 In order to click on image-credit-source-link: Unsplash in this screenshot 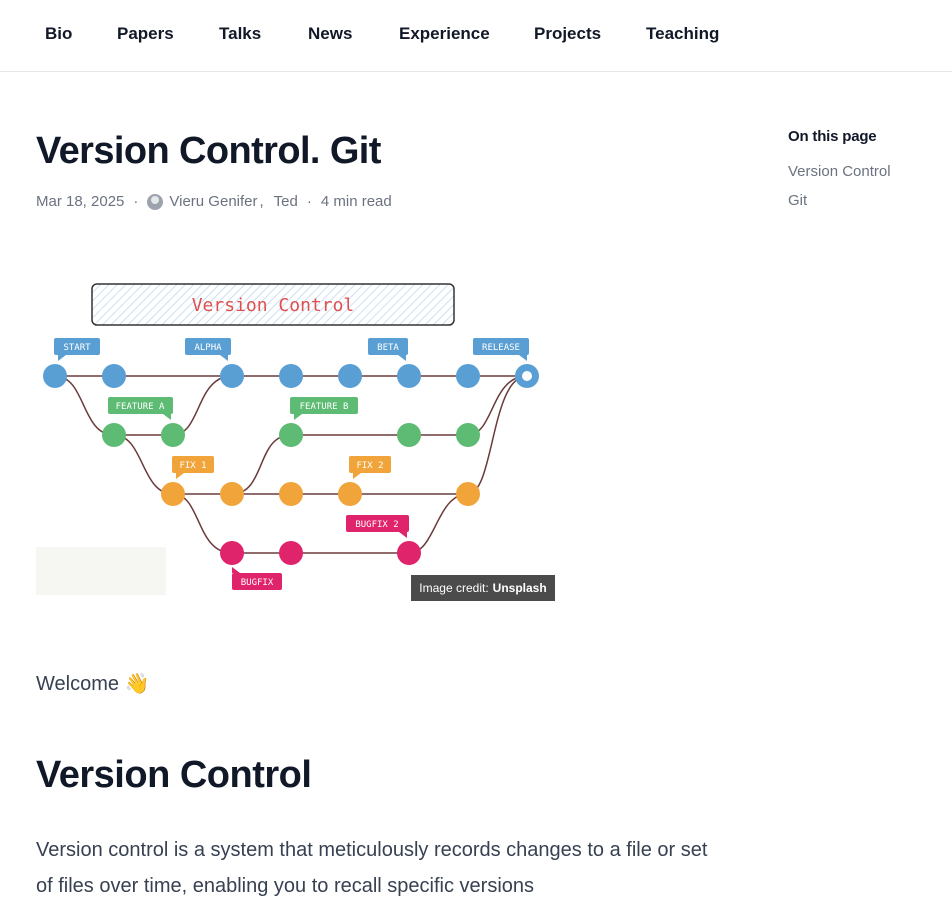, I will do `click(520, 588)`.